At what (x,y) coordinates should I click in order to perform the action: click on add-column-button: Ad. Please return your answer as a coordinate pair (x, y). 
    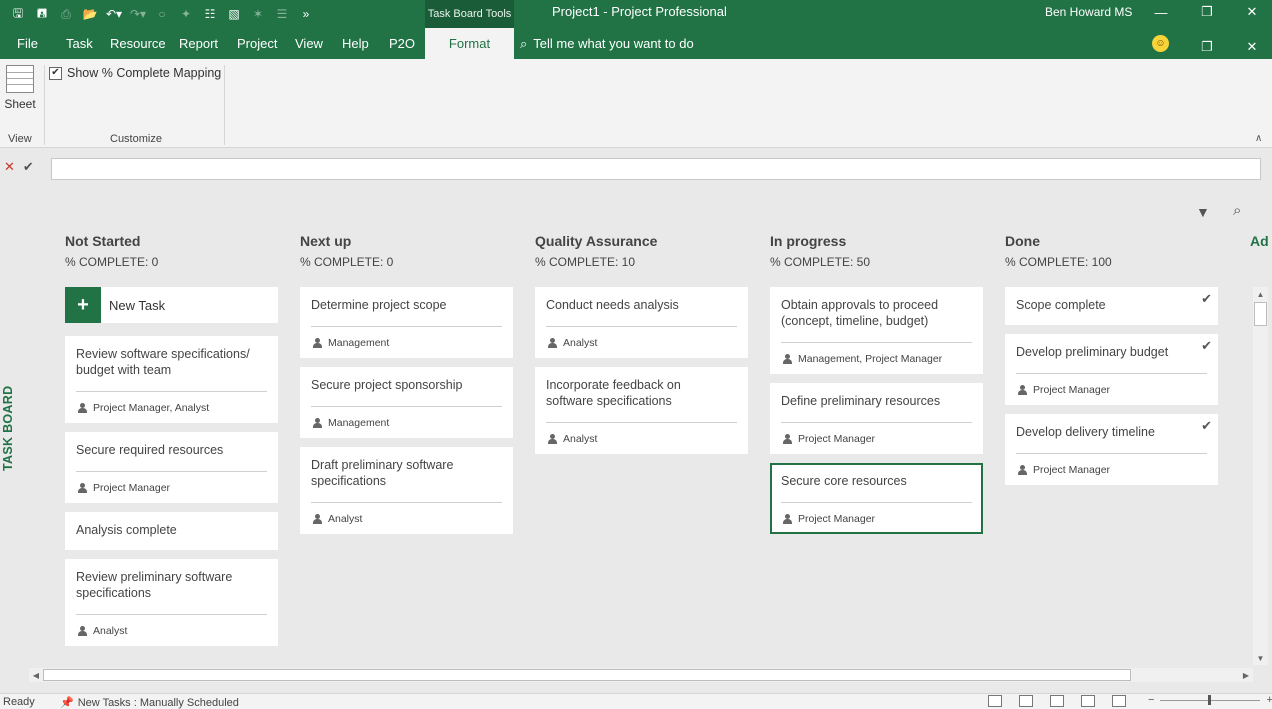
    Looking at the image, I should click on (1259, 241).